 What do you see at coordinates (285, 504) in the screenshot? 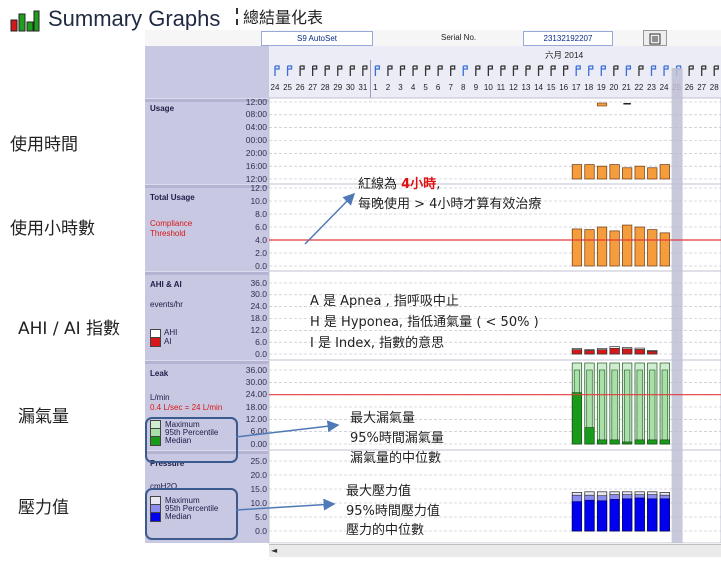
I see `pressure-arrow` at bounding box center [285, 504].